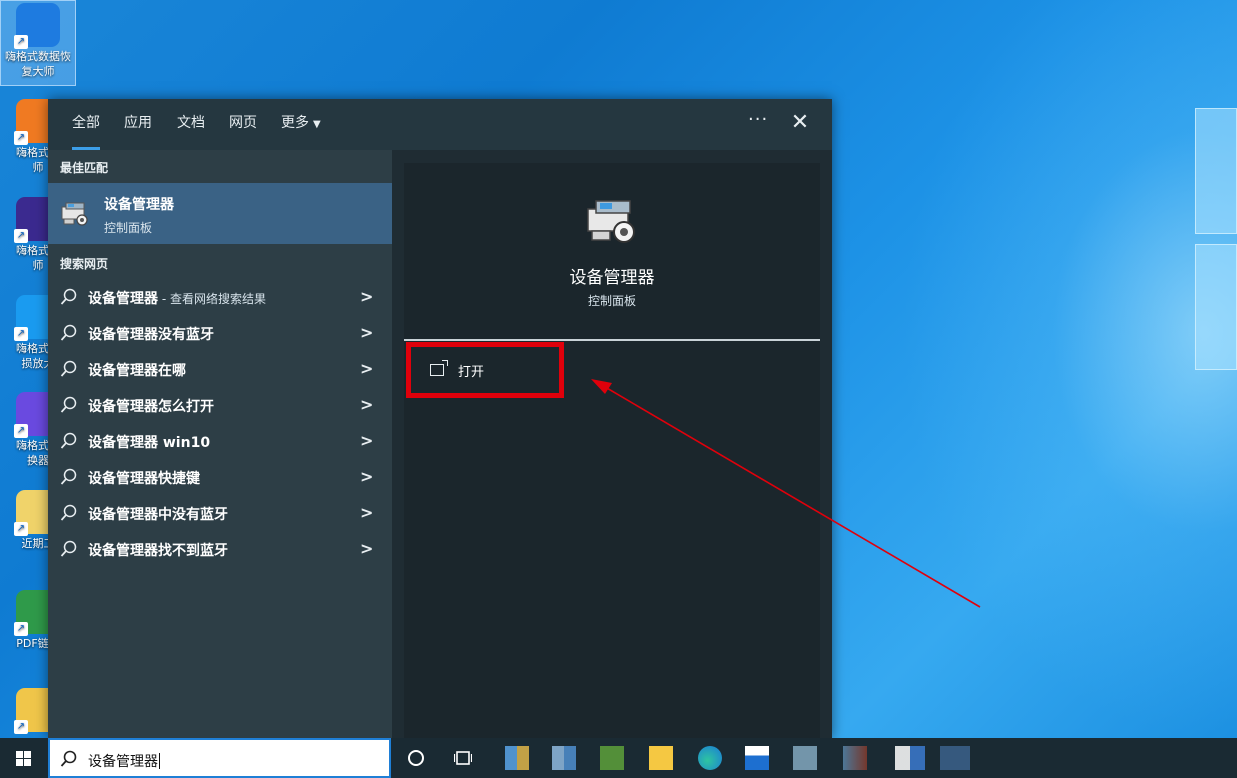 This screenshot has width=1237, height=778. I want to click on open-window-icon, so click(439, 368).